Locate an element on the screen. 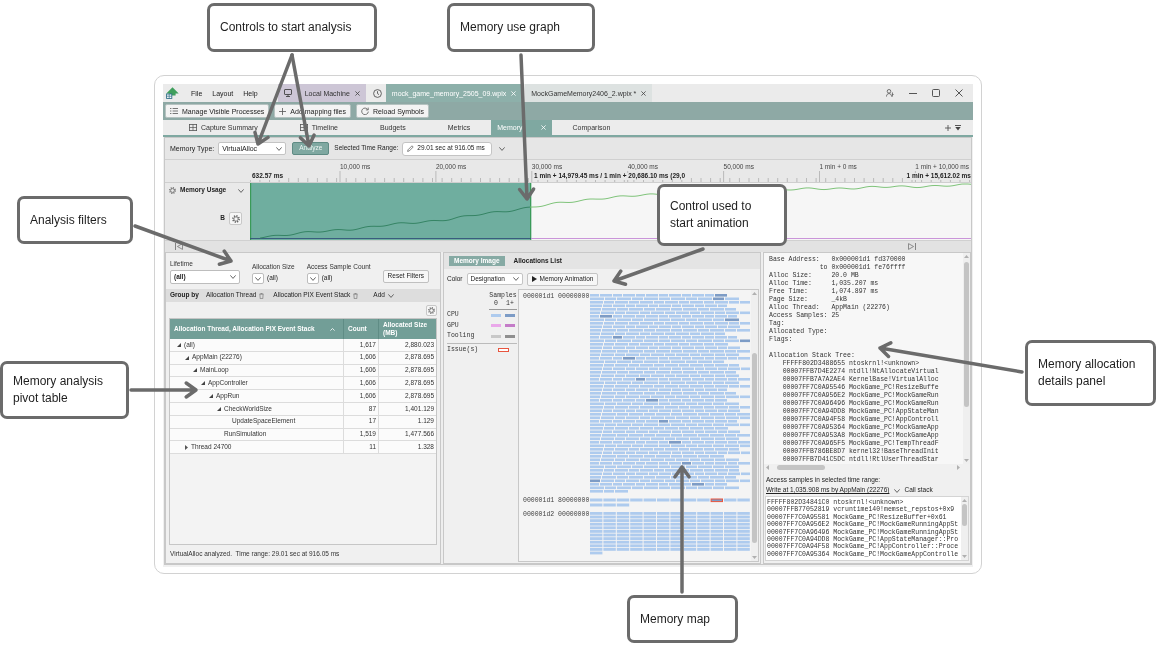 The height and width of the screenshot is (648, 1167). collapse-right-icon is located at coordinates (912, 246).